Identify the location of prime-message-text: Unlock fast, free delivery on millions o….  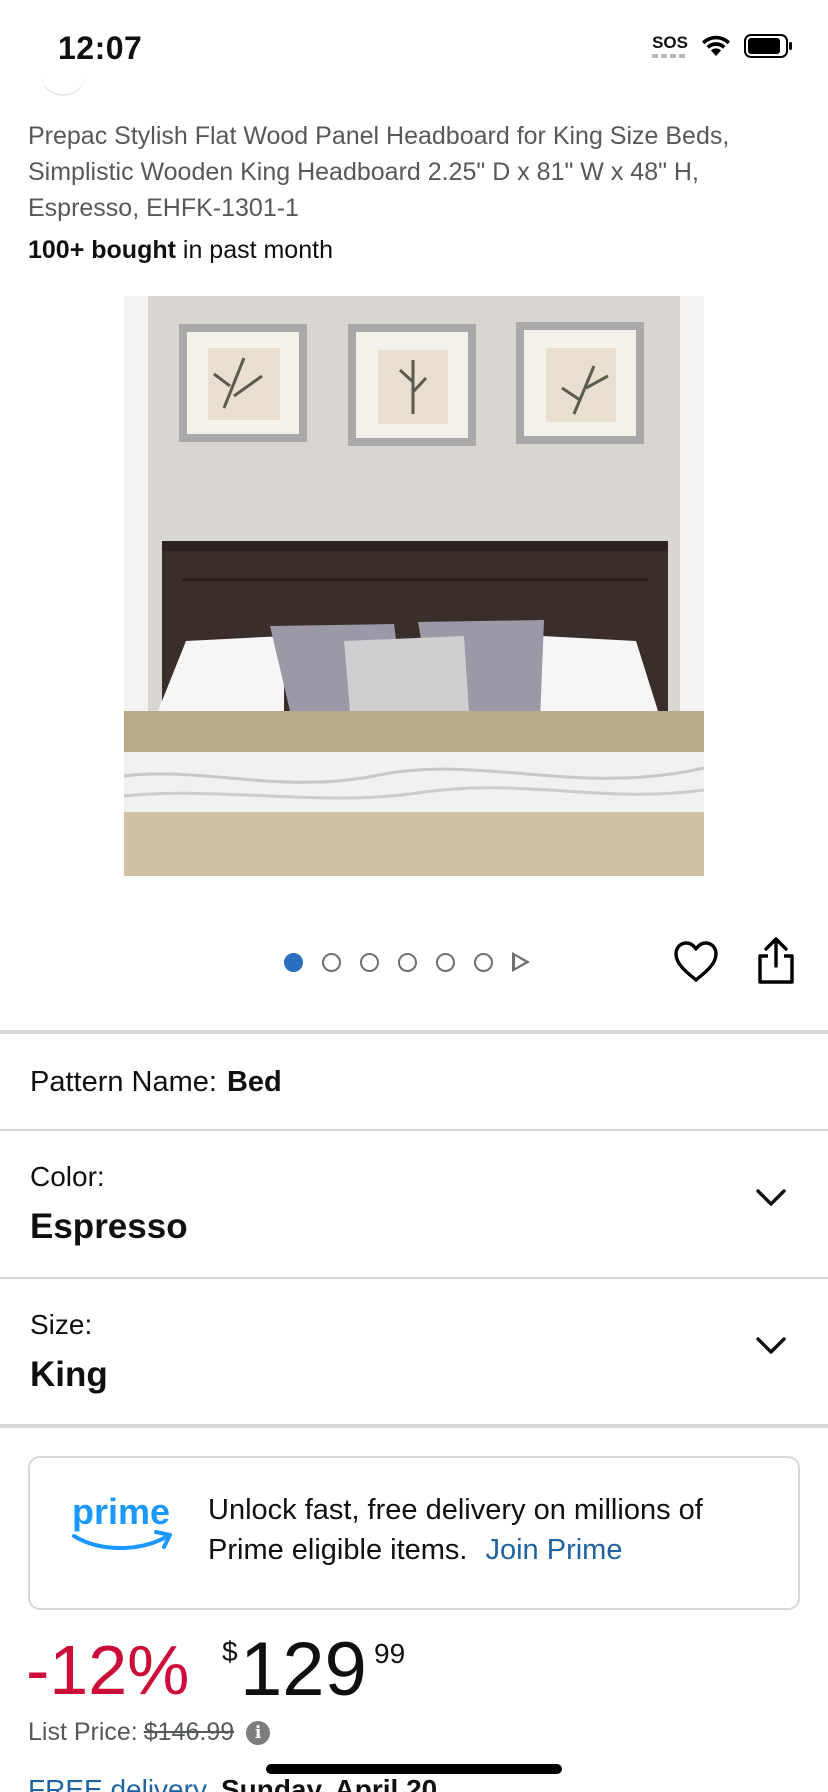
(455, 1530).